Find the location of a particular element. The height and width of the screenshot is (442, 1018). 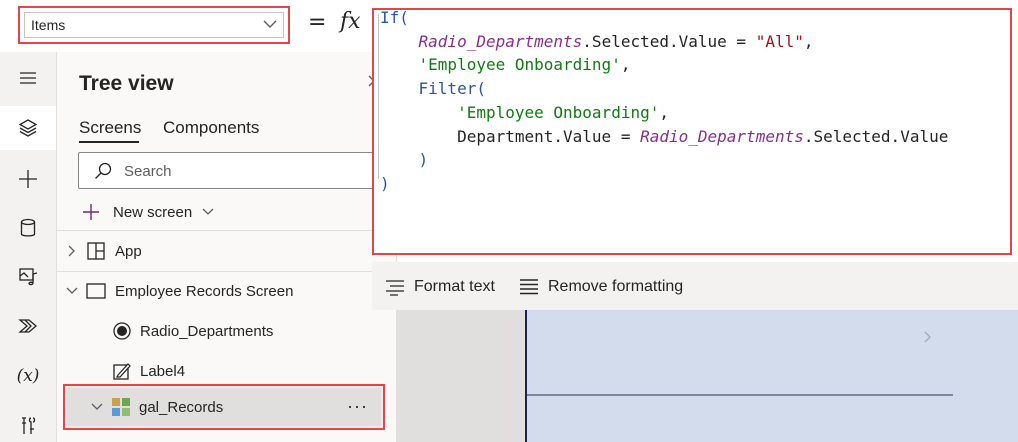

tools-icon is located at coordinates (28, 423).